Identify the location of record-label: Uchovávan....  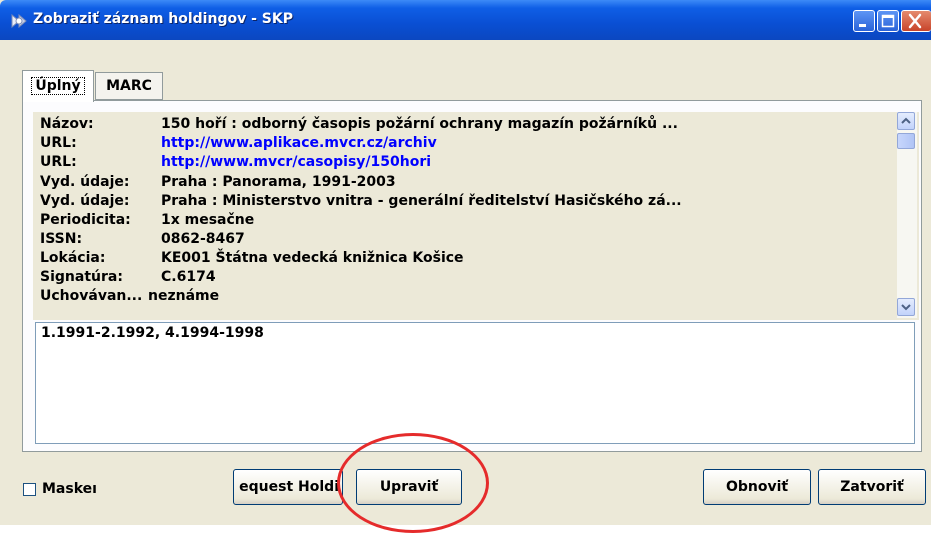
(91, 296).